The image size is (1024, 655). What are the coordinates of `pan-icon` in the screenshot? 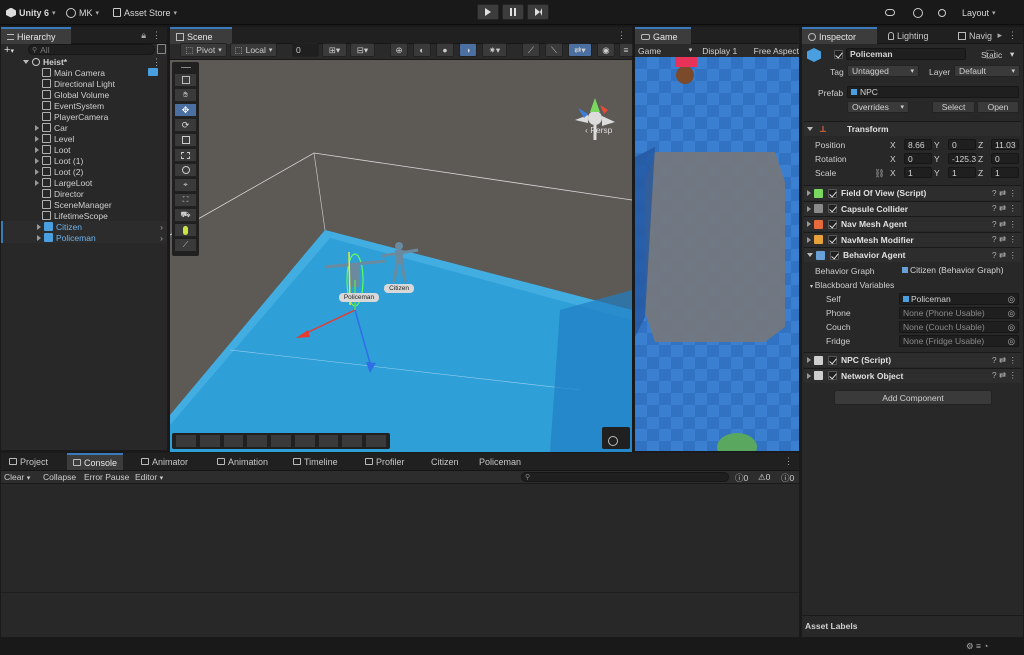 It's located at (328, 441).